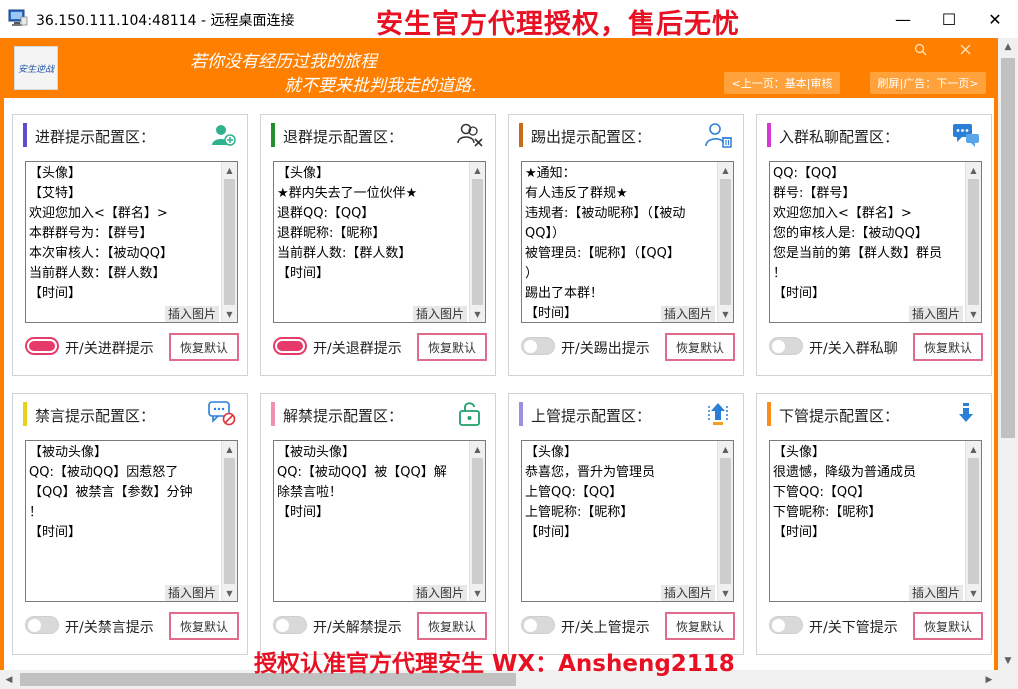  I want to click on scroll-right-icon: ▶, so click(989, 679).